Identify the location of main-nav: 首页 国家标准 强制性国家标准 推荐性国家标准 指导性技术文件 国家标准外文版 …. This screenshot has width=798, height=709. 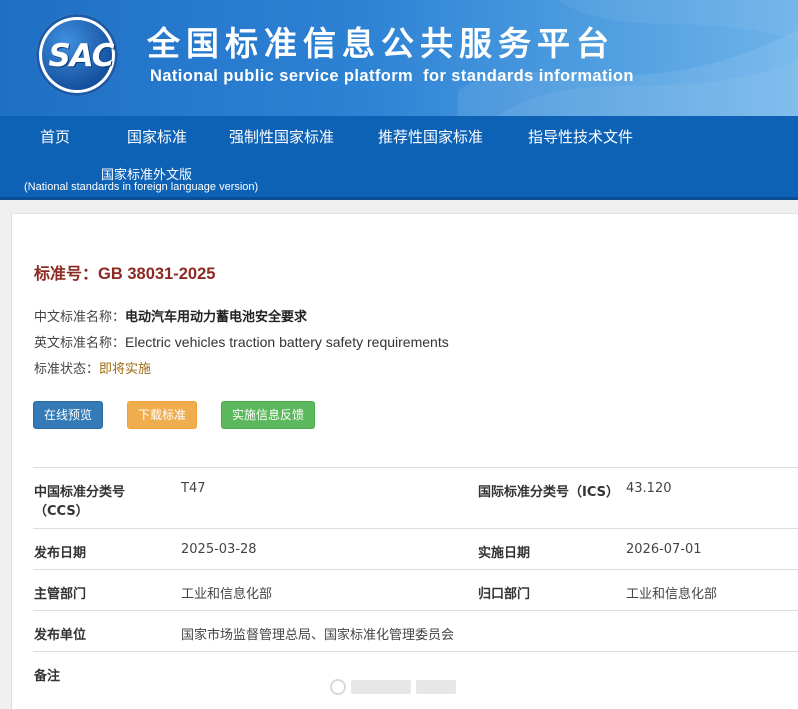
(399, 158).